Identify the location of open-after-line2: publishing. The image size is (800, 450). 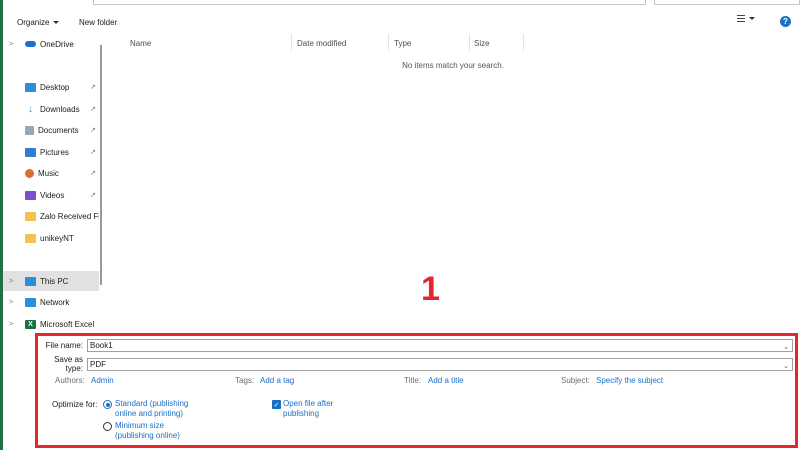
(301, 413).